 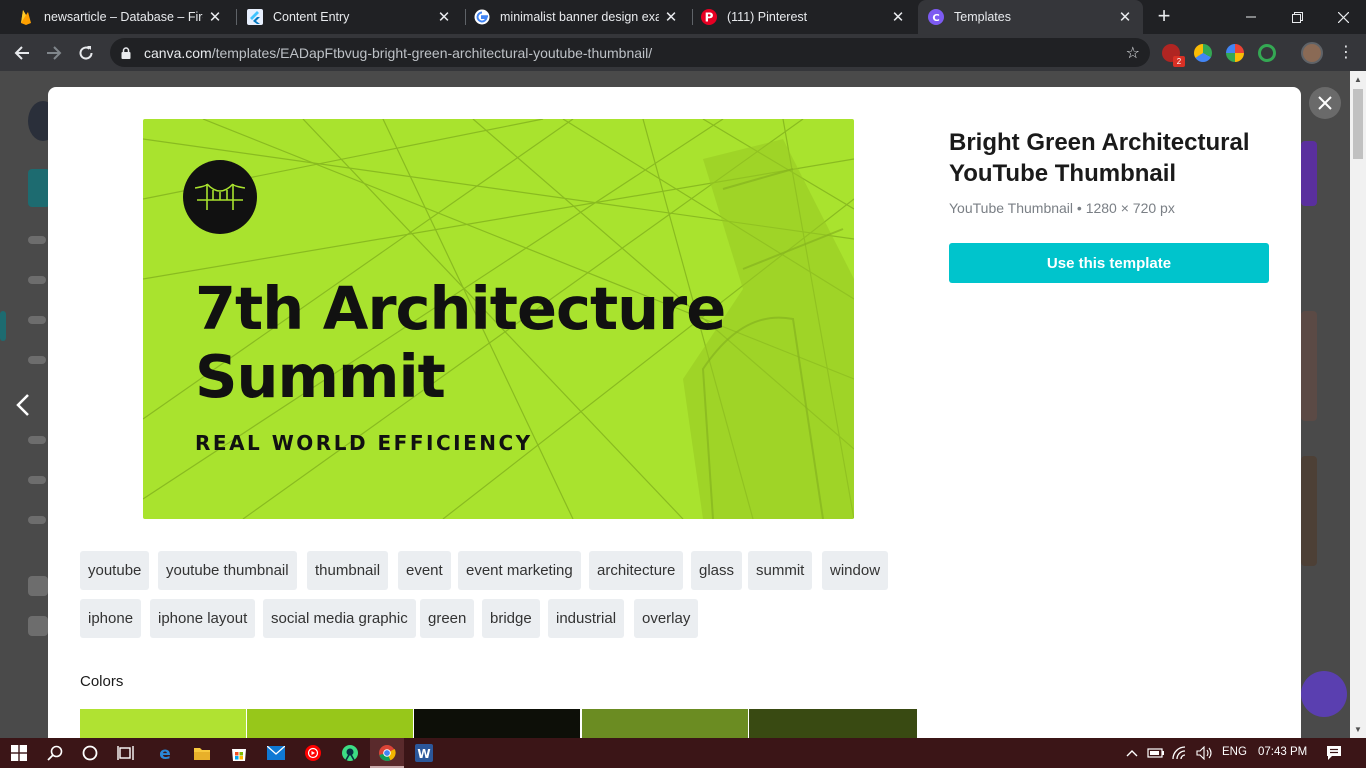 I want to click on new-tab-button: +, so click(x=1164, y=17).